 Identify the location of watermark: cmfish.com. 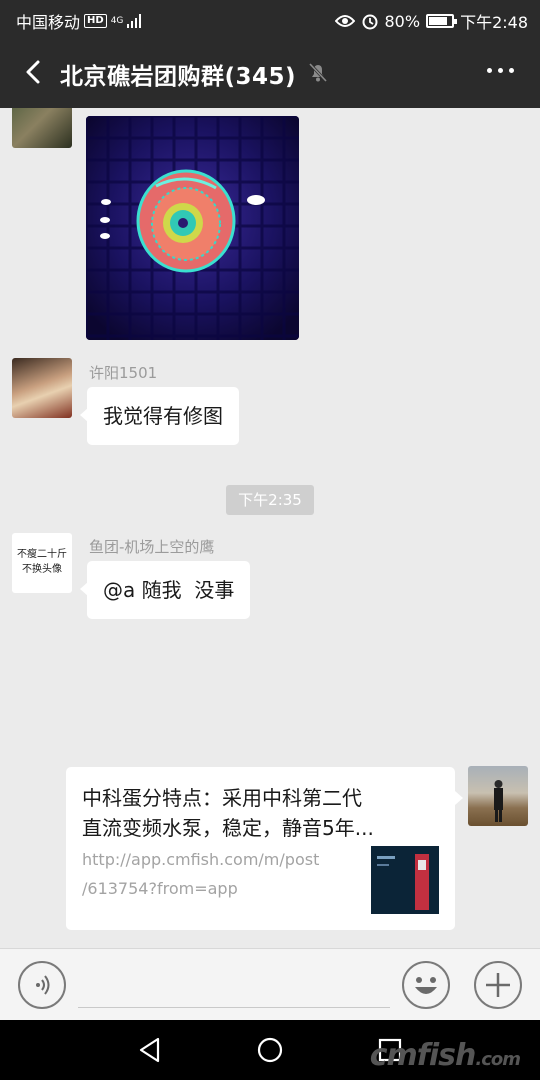
(445, 1055).